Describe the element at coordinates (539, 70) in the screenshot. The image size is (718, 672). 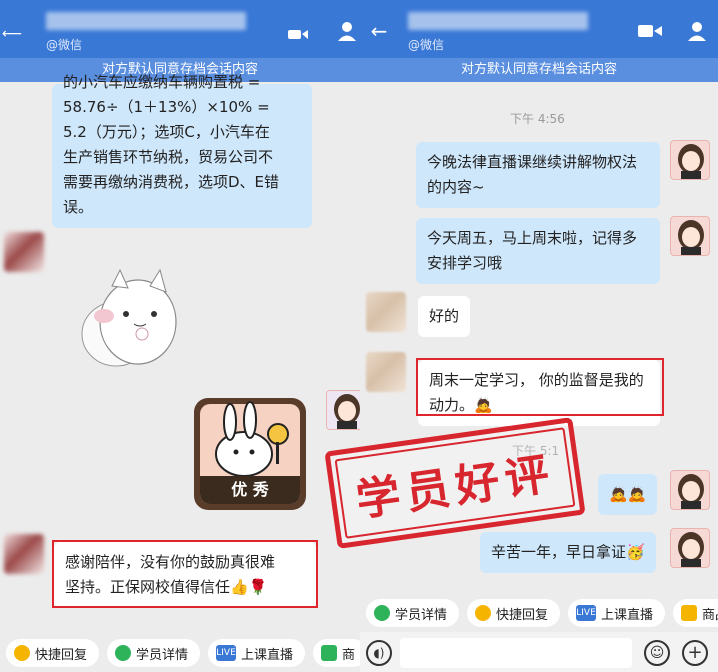
I see `archive-notice: 对方默认同意存档会话内容` at that location.